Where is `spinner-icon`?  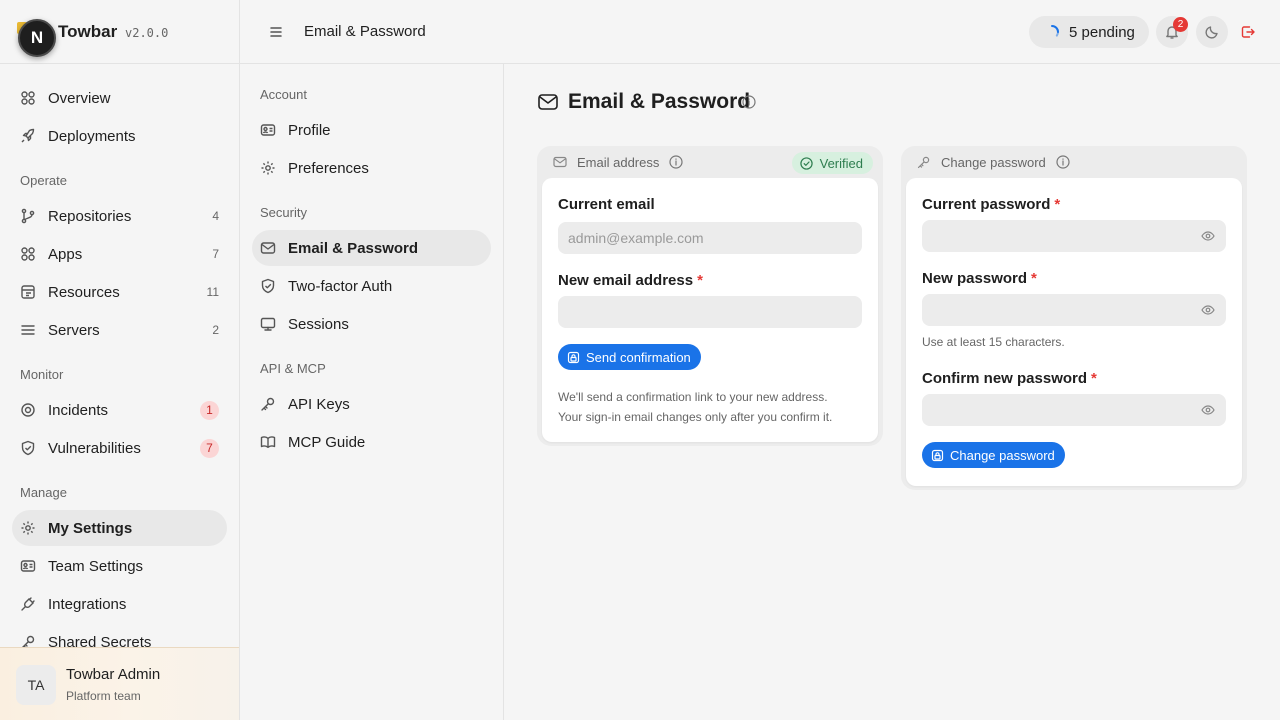
spinner-icon is located at coordinates (1052, 32).